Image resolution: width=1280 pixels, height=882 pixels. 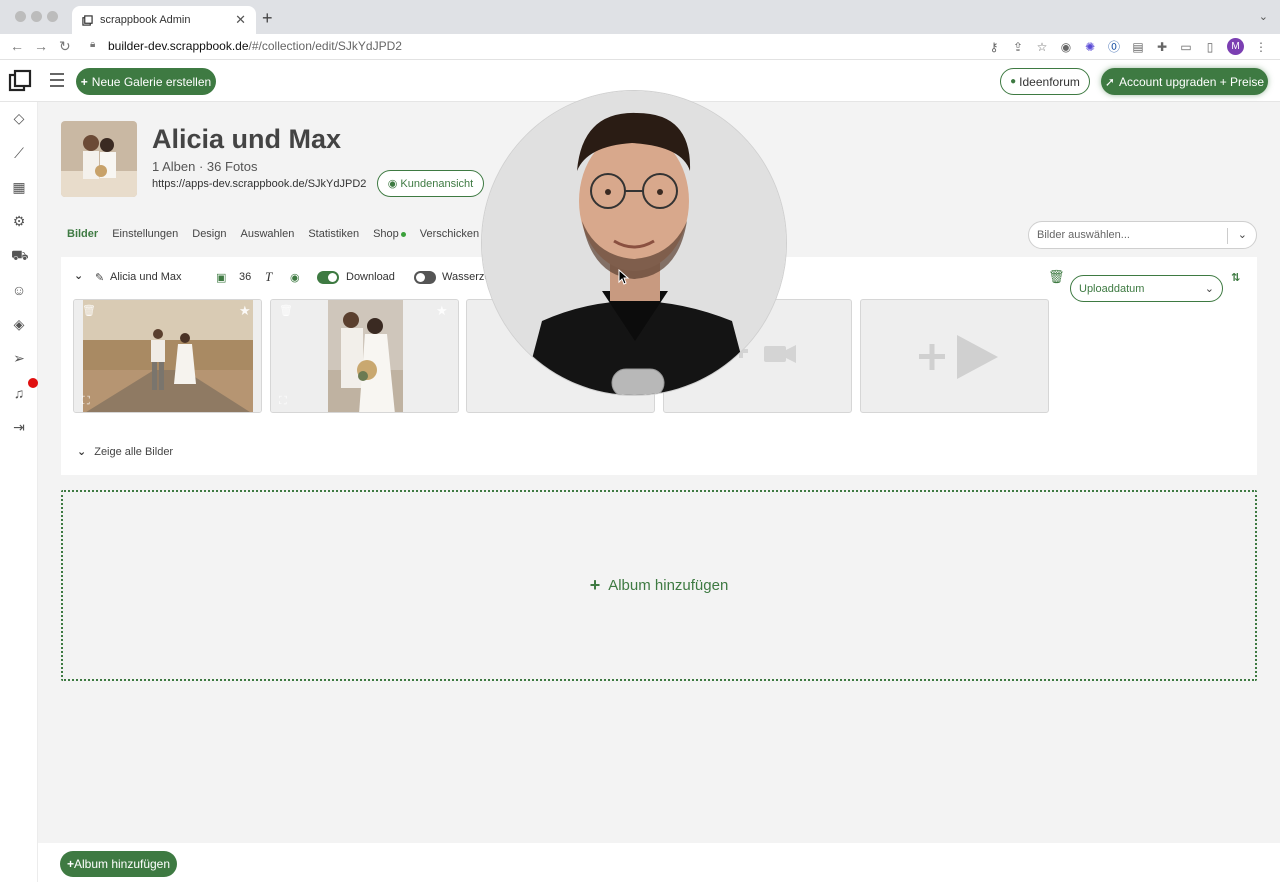 What do you see at coordinates (82, 234) in the screenshot?
I see `tab-bilder: Bilder` at bounding box center [82, 234].